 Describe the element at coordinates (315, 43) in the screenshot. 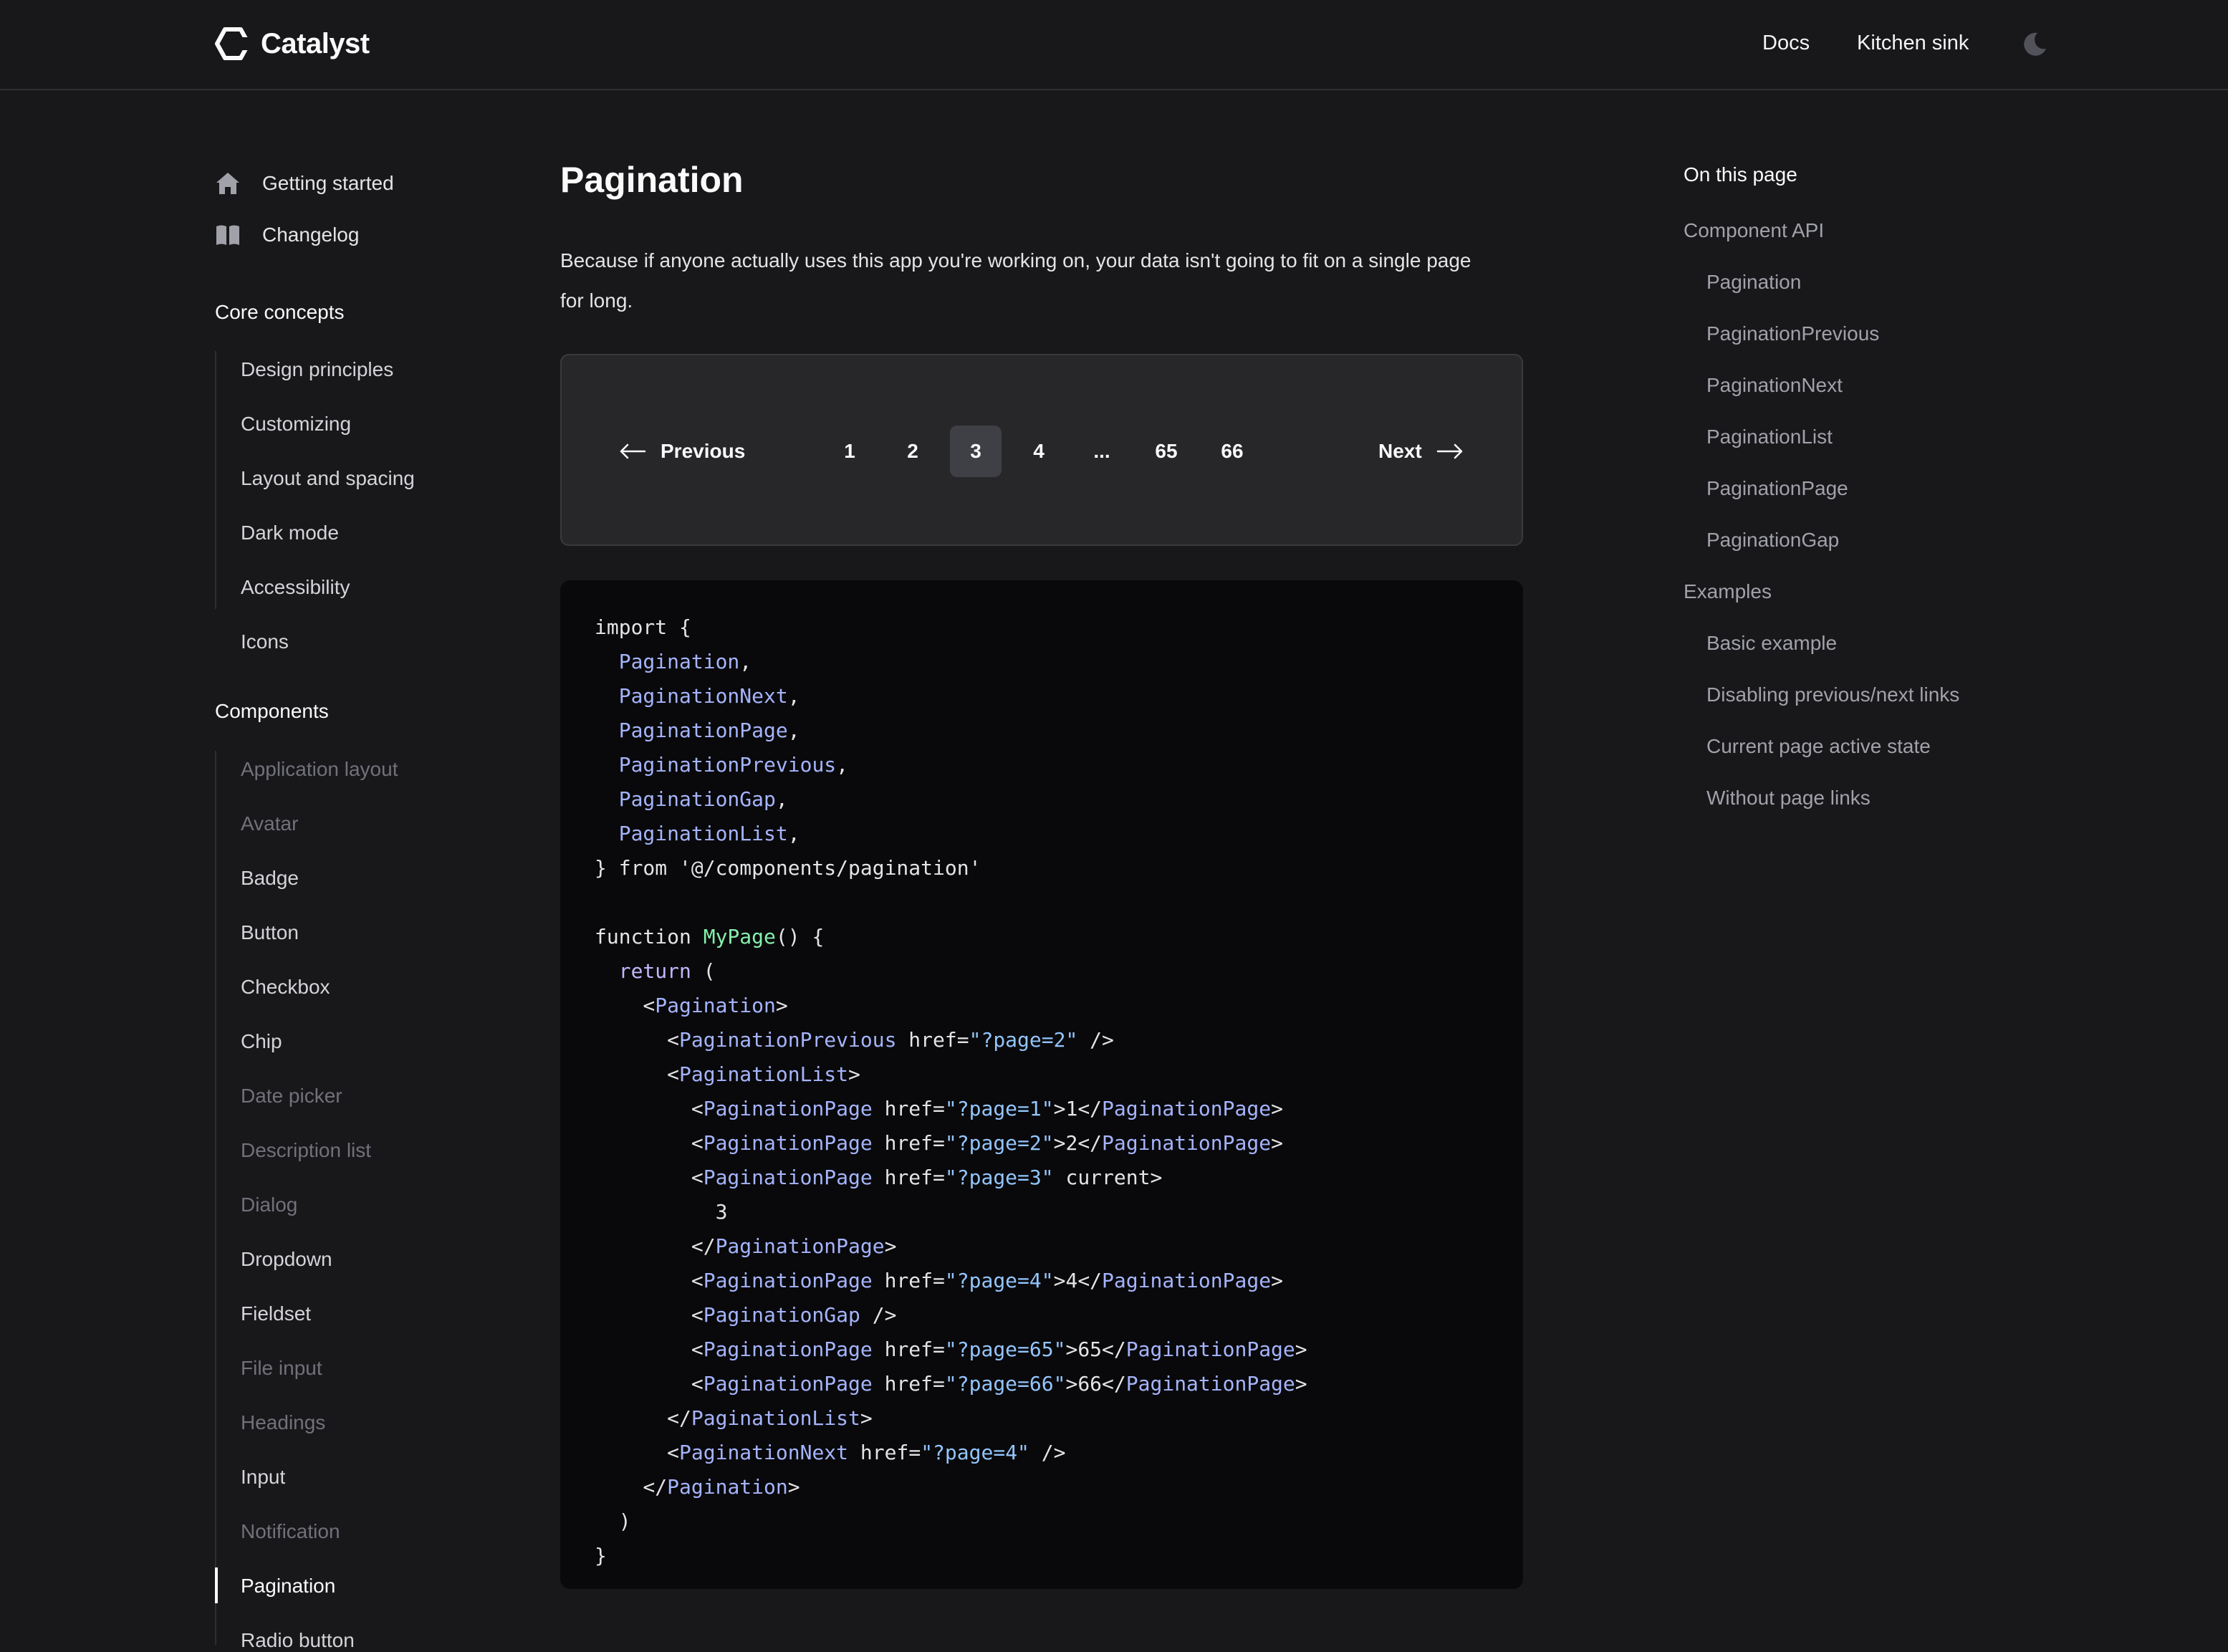

I see `brand-name: Catalyst` at that location.